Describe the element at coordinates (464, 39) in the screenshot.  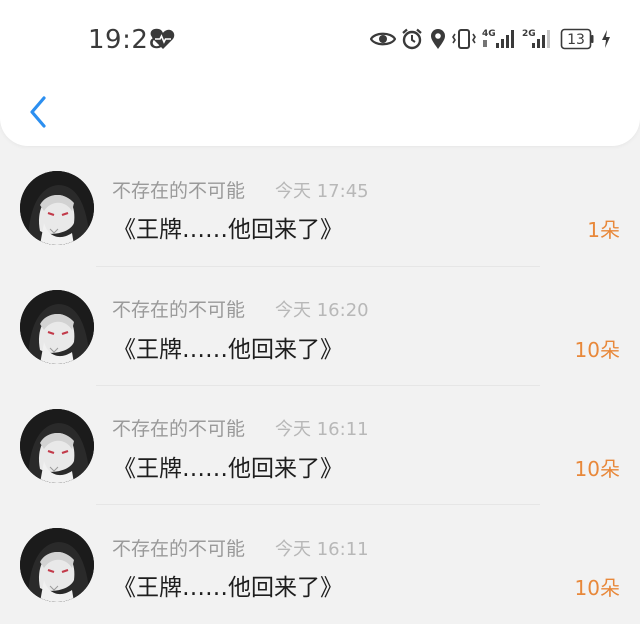
I see `vibrate-icon` at that location.